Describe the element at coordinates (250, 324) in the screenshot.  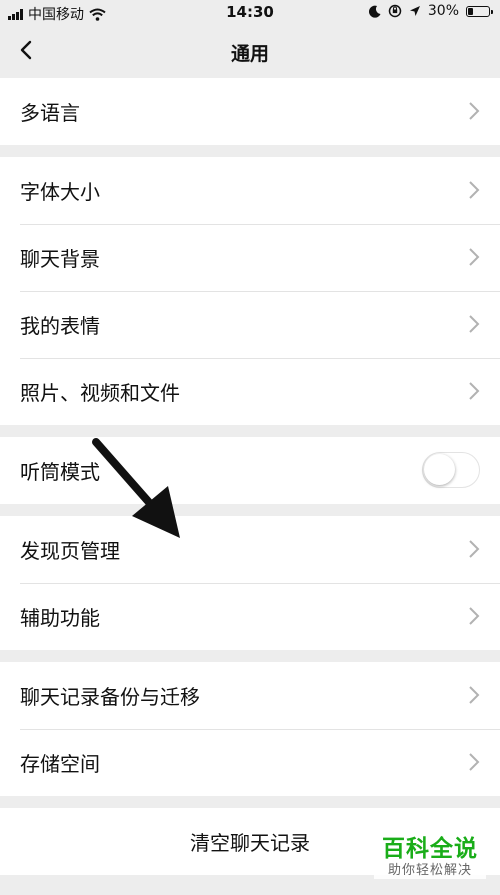
I see `row-my-stickers: 我的表情` at that location.